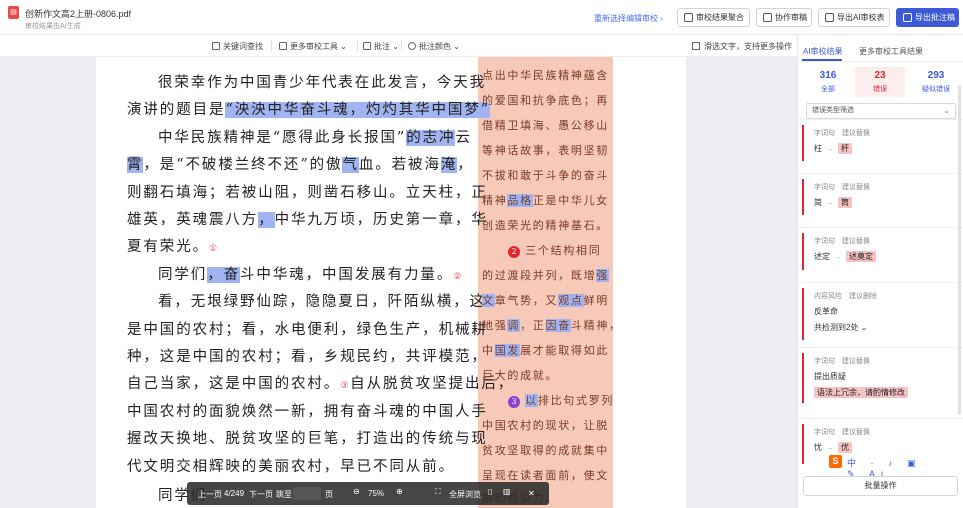 This screenshot has width=963, height=508. What do you see at coordinates (307, 493) in the screenshot?
I see `page-jump-input` at bounding box center [307, 493].